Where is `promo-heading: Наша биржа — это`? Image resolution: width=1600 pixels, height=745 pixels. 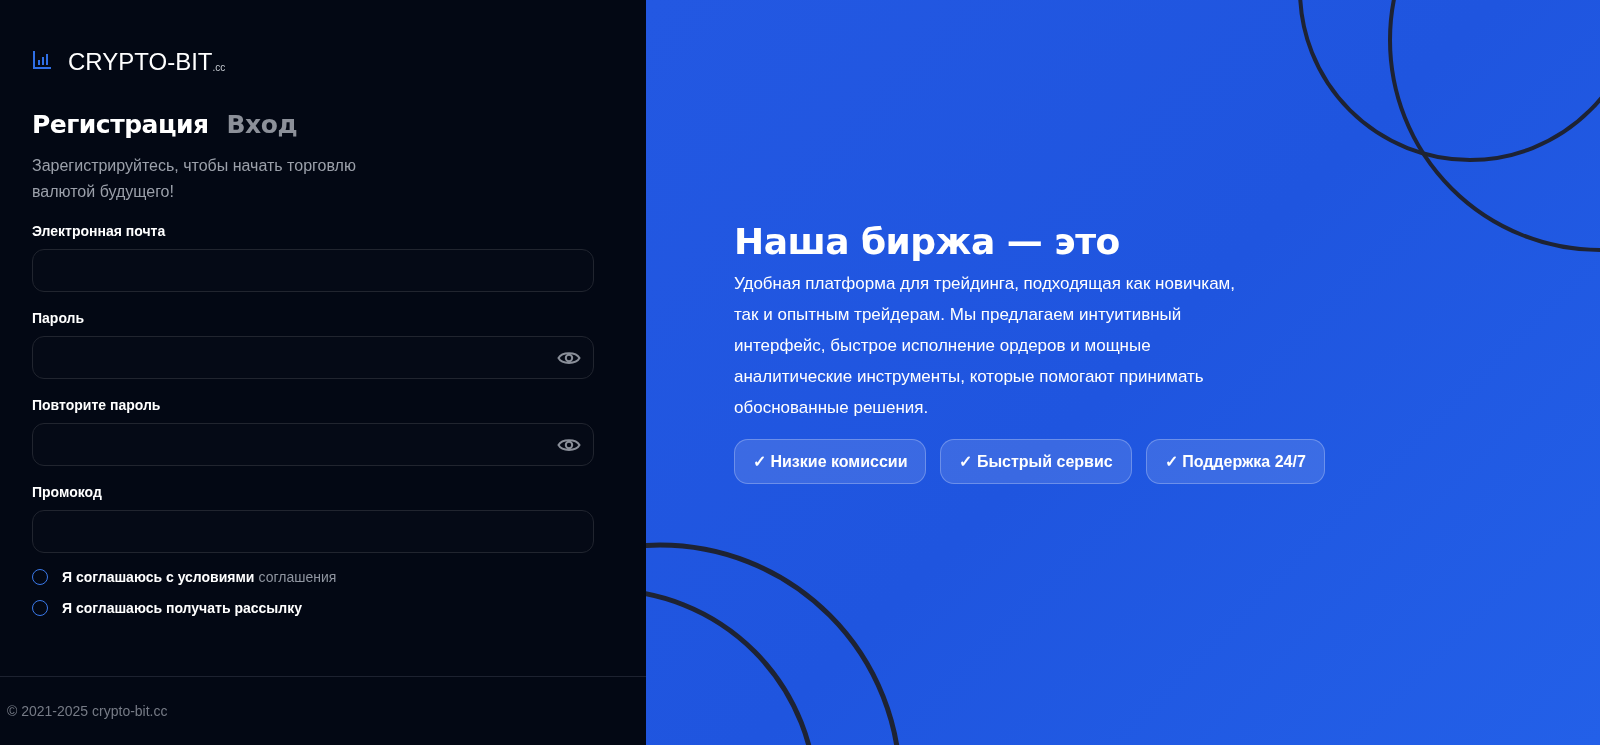 promo-heading: Наша биржа — это is located at coordinates (927, 241).